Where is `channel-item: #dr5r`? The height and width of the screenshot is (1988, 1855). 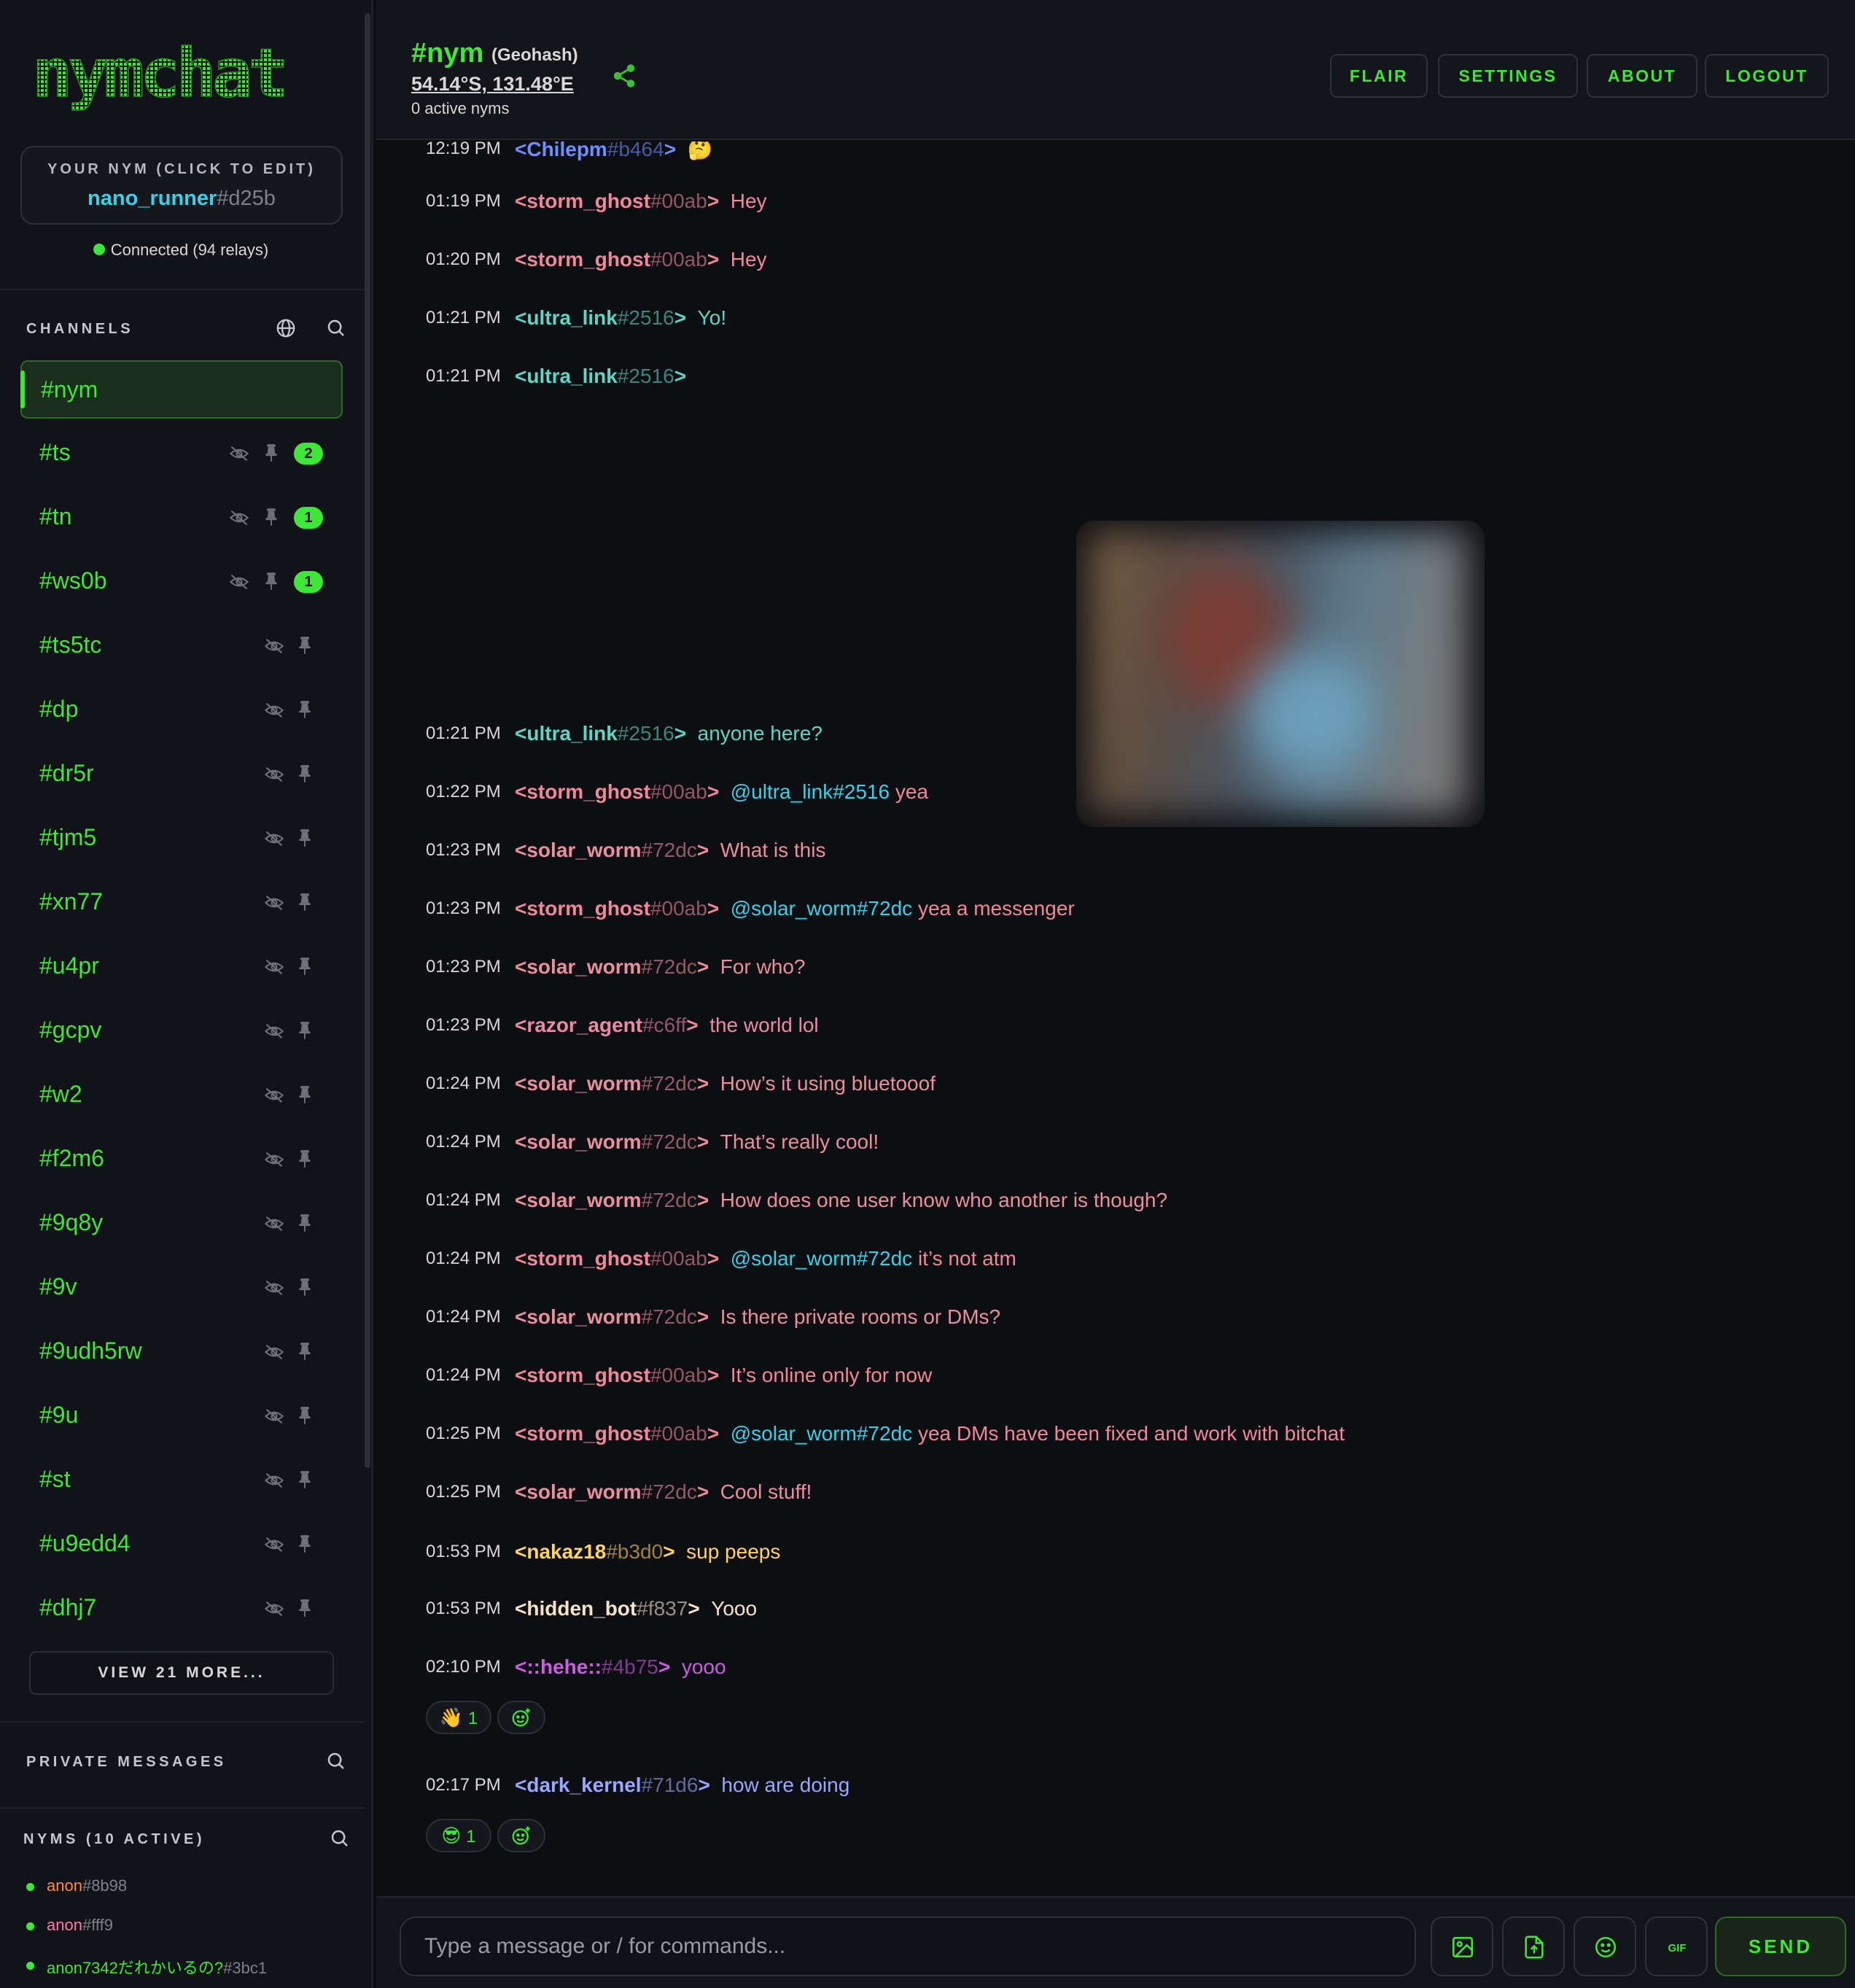
channel-item: #dr5r is located at coordinates (181, 774).